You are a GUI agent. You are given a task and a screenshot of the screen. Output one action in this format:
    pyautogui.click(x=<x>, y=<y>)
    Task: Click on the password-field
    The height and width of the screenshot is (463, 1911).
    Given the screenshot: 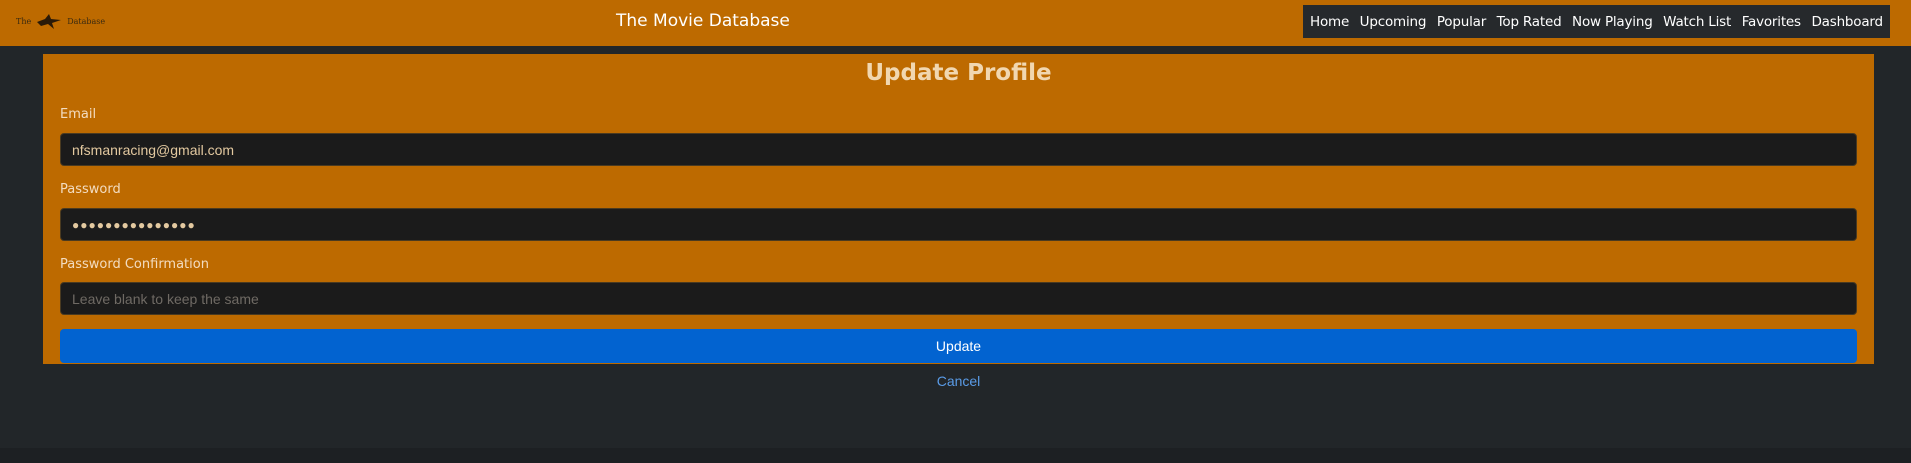 What is the action you would take?
    pyautogui.click(x=958, y=224)
    